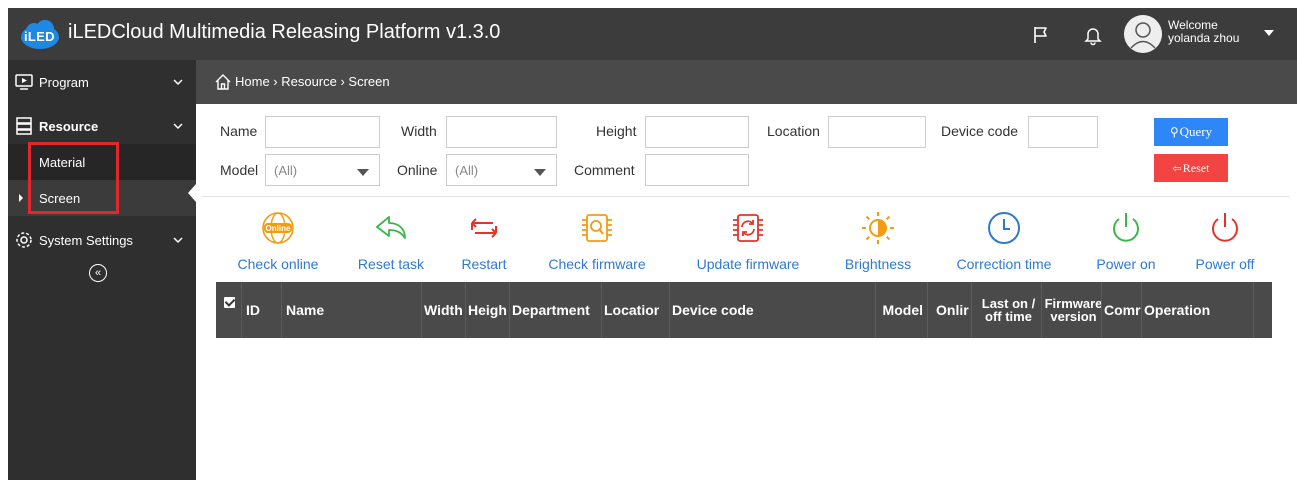 This screenshot has height=480, width=1297. Describe the element at coordinates (556, 310) in the screenshot. I see `column-header-department: Department` at that location.